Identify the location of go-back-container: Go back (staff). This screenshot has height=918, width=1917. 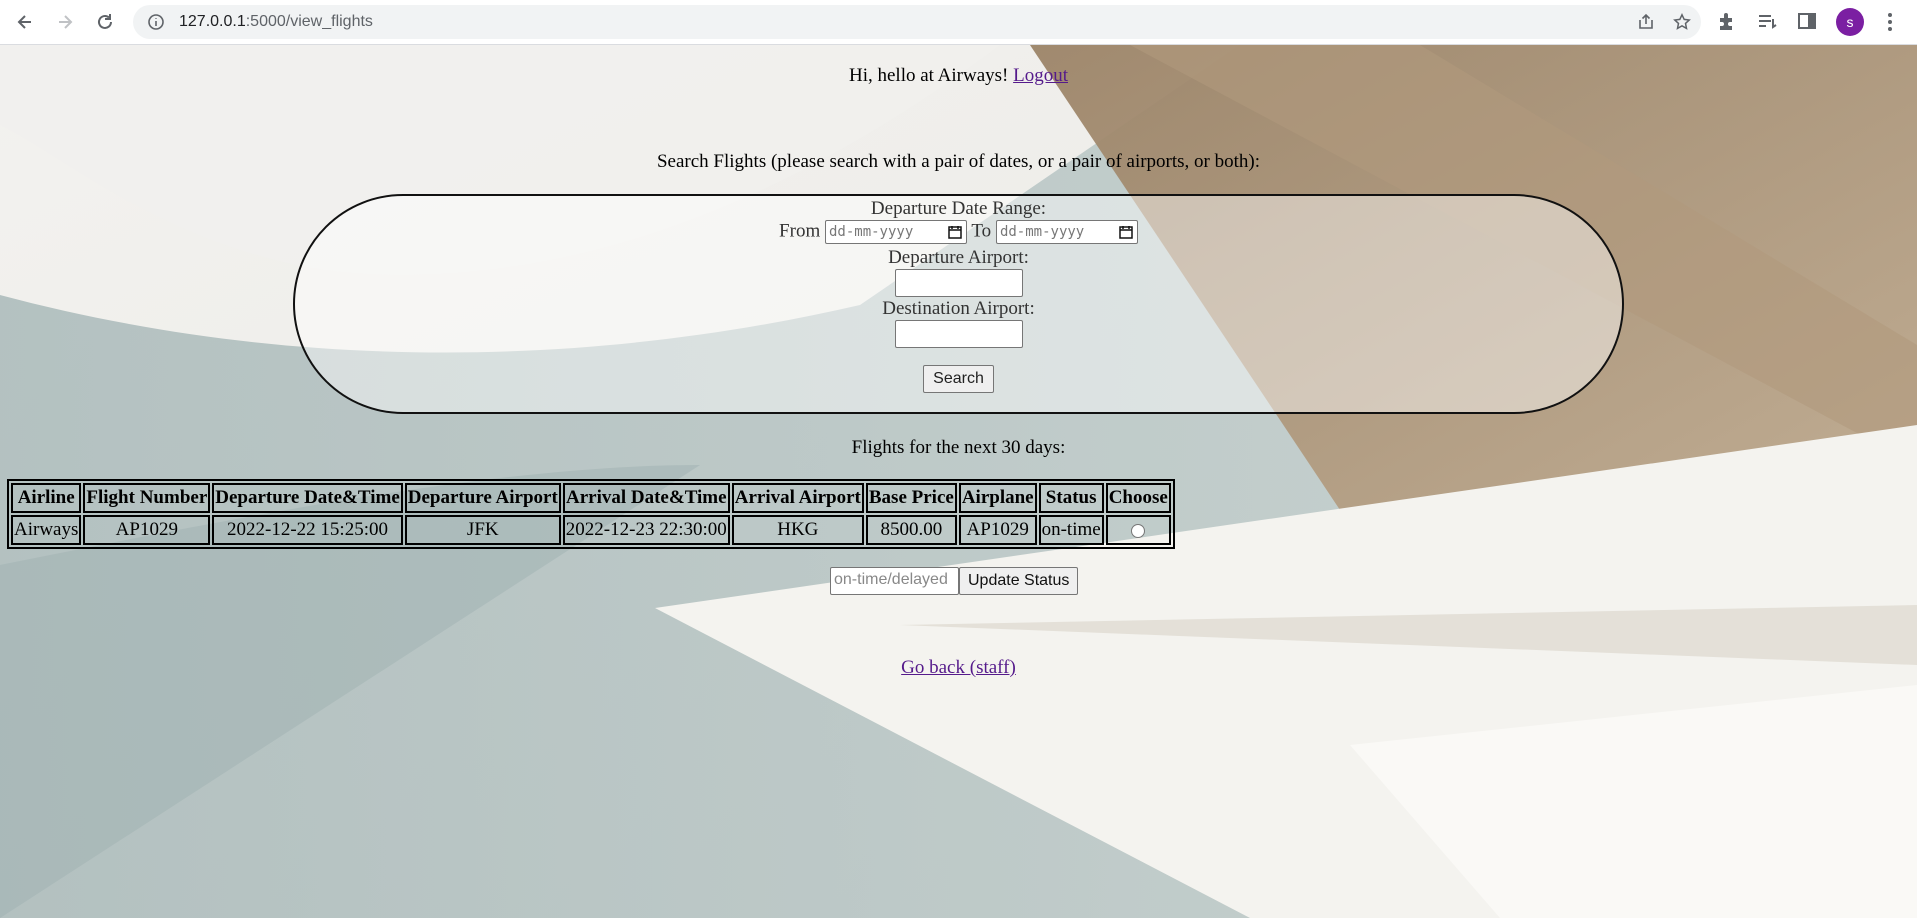
(958, 668).